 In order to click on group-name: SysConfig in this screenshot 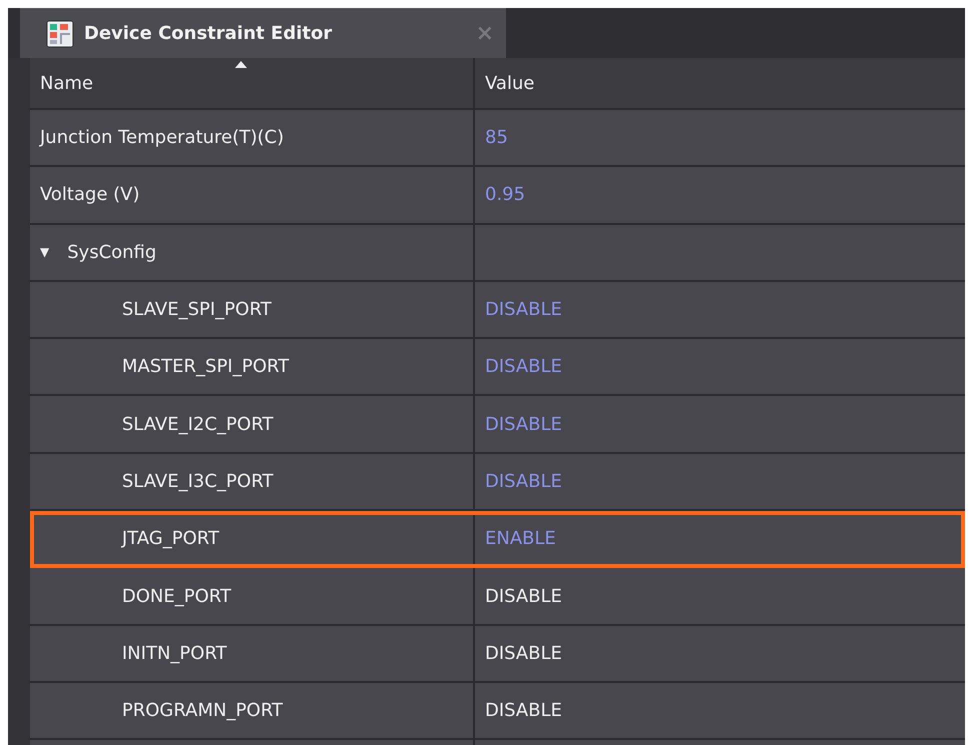, I will do `click(111, 252)`.